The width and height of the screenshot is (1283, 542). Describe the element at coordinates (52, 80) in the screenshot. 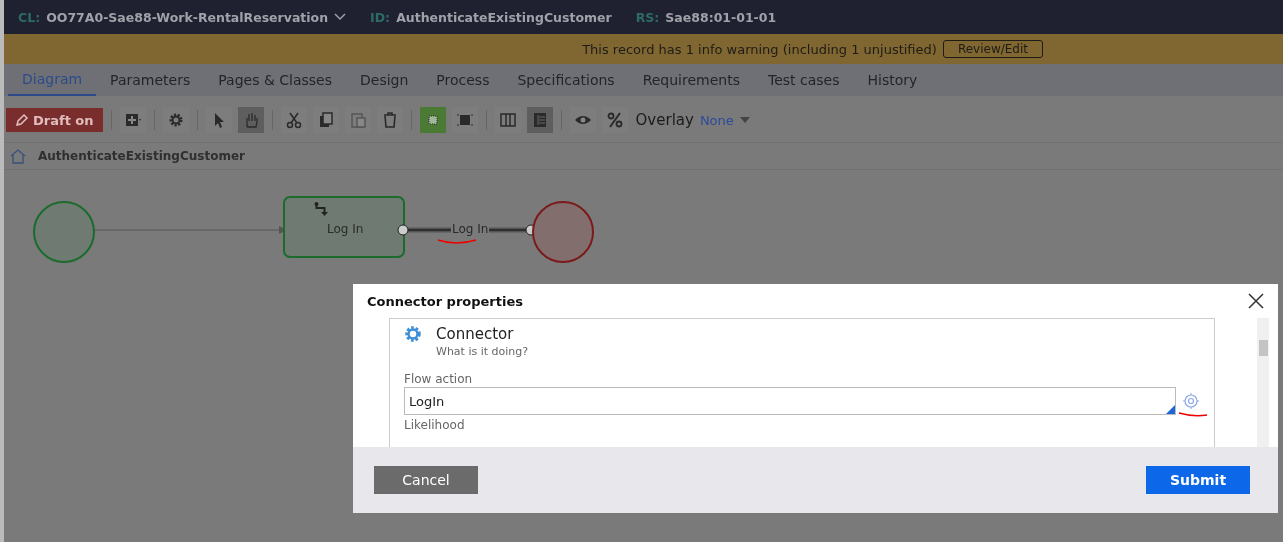

I see `tab: Diagram` at that location.